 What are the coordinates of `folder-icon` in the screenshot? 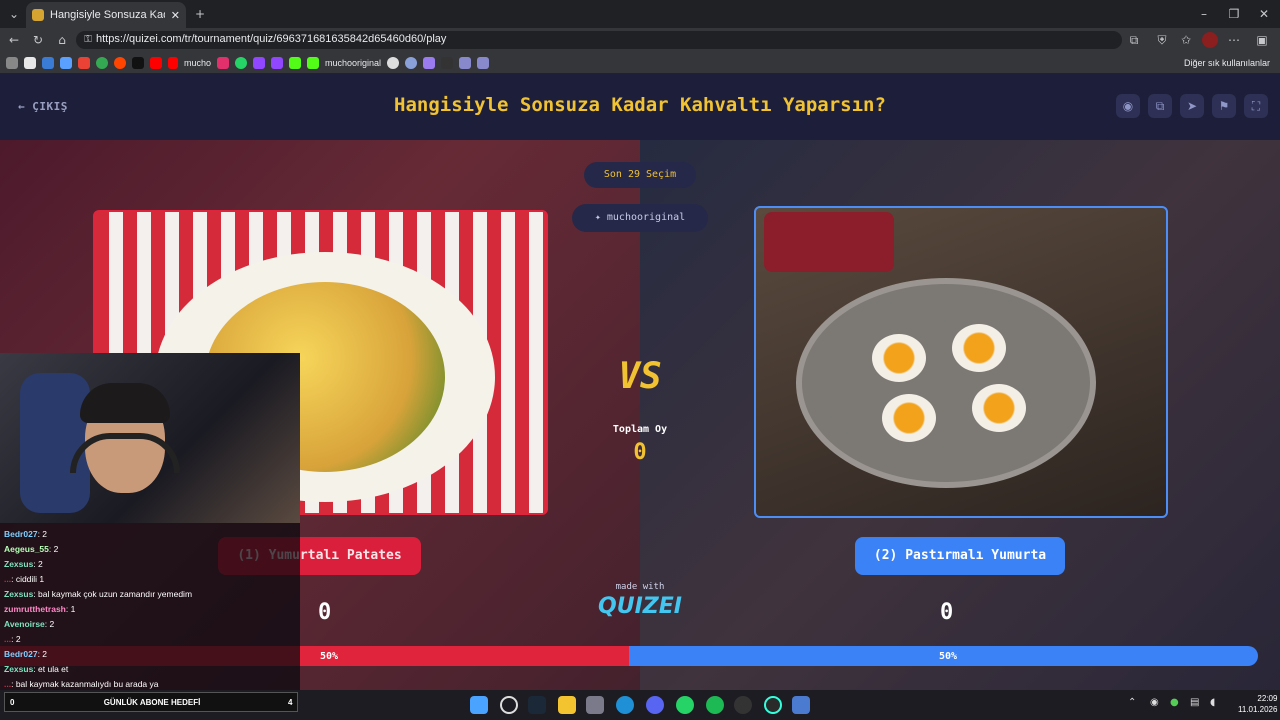 It's located at (567, 705).